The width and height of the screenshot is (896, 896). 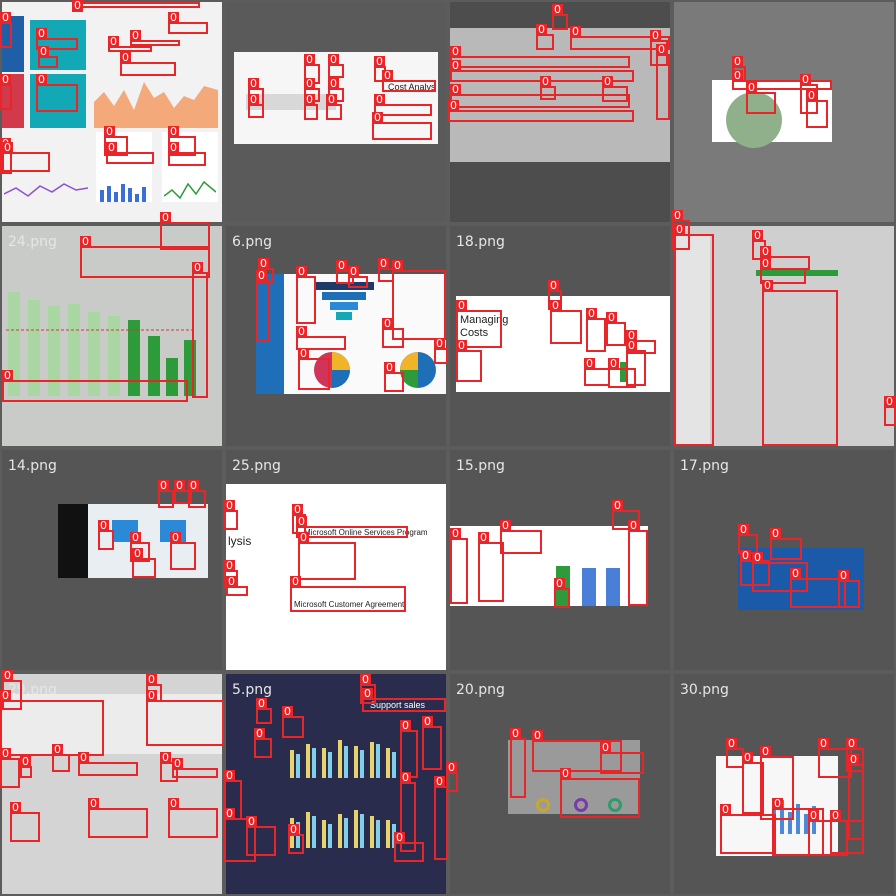 I want to click on tile-label: 14.png, so click(x=32, y=466).